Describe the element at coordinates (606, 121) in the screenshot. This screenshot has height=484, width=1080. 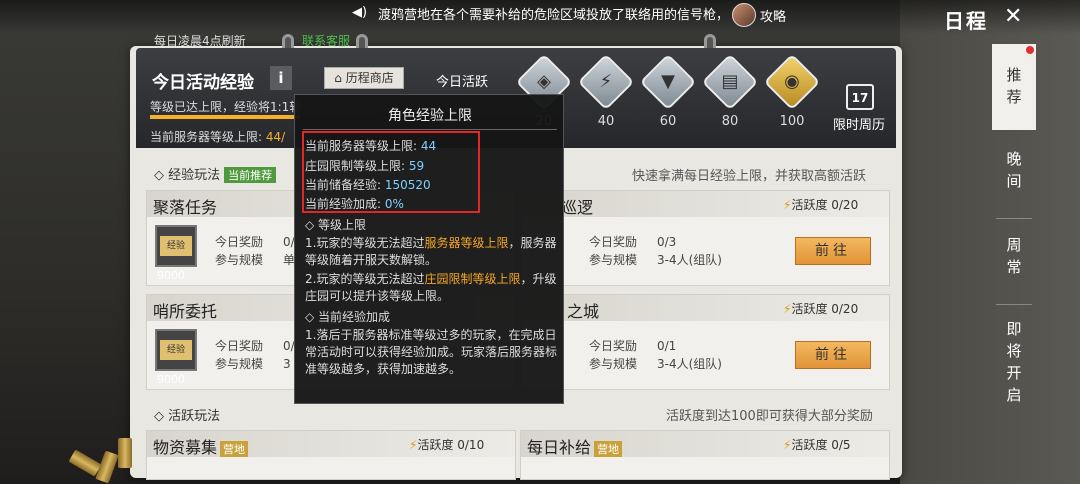
I see `milestone-value: 40` at that location.